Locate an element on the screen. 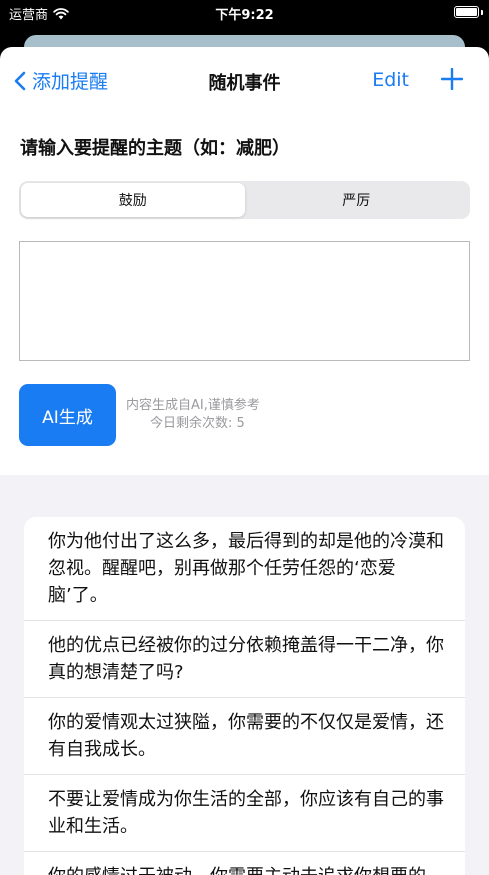 This screenshot has height=875, width=489. status-time: 下午9:22 is located at coordinates (244, 15).